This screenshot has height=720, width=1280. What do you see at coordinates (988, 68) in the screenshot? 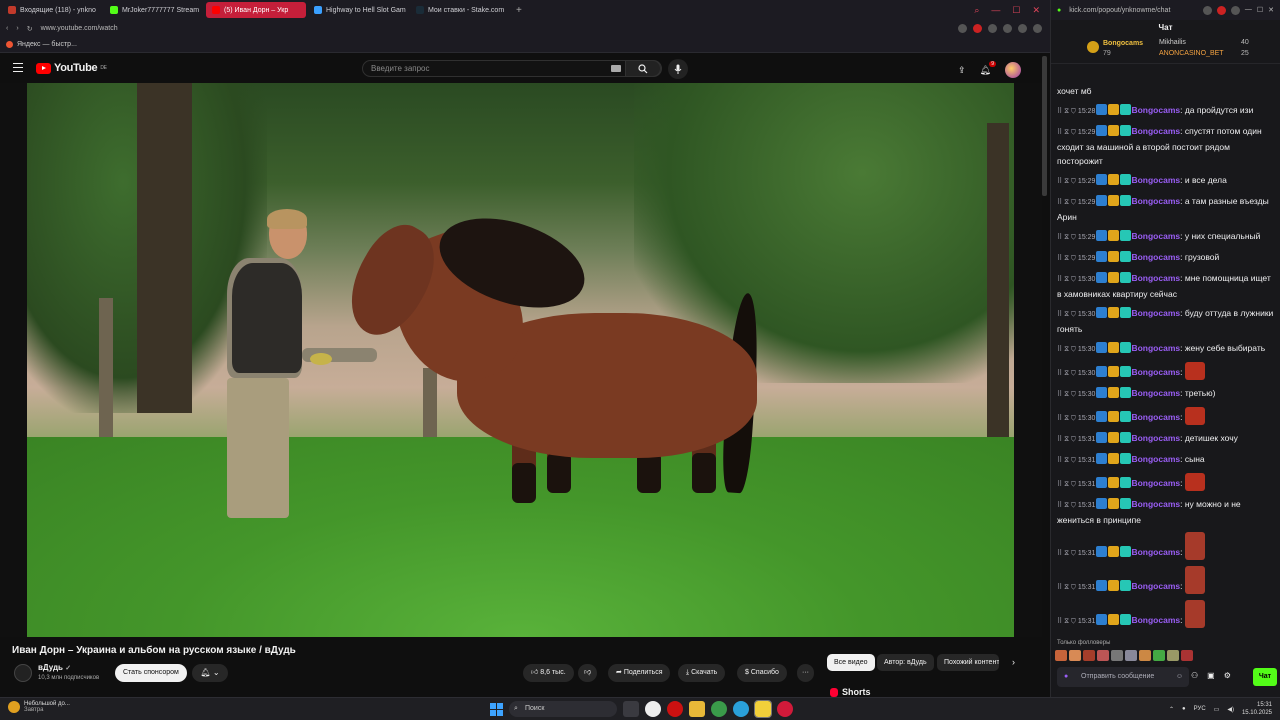
I see `notifications-icon: 🔔︎ 9` at bounding box center [988, 68].